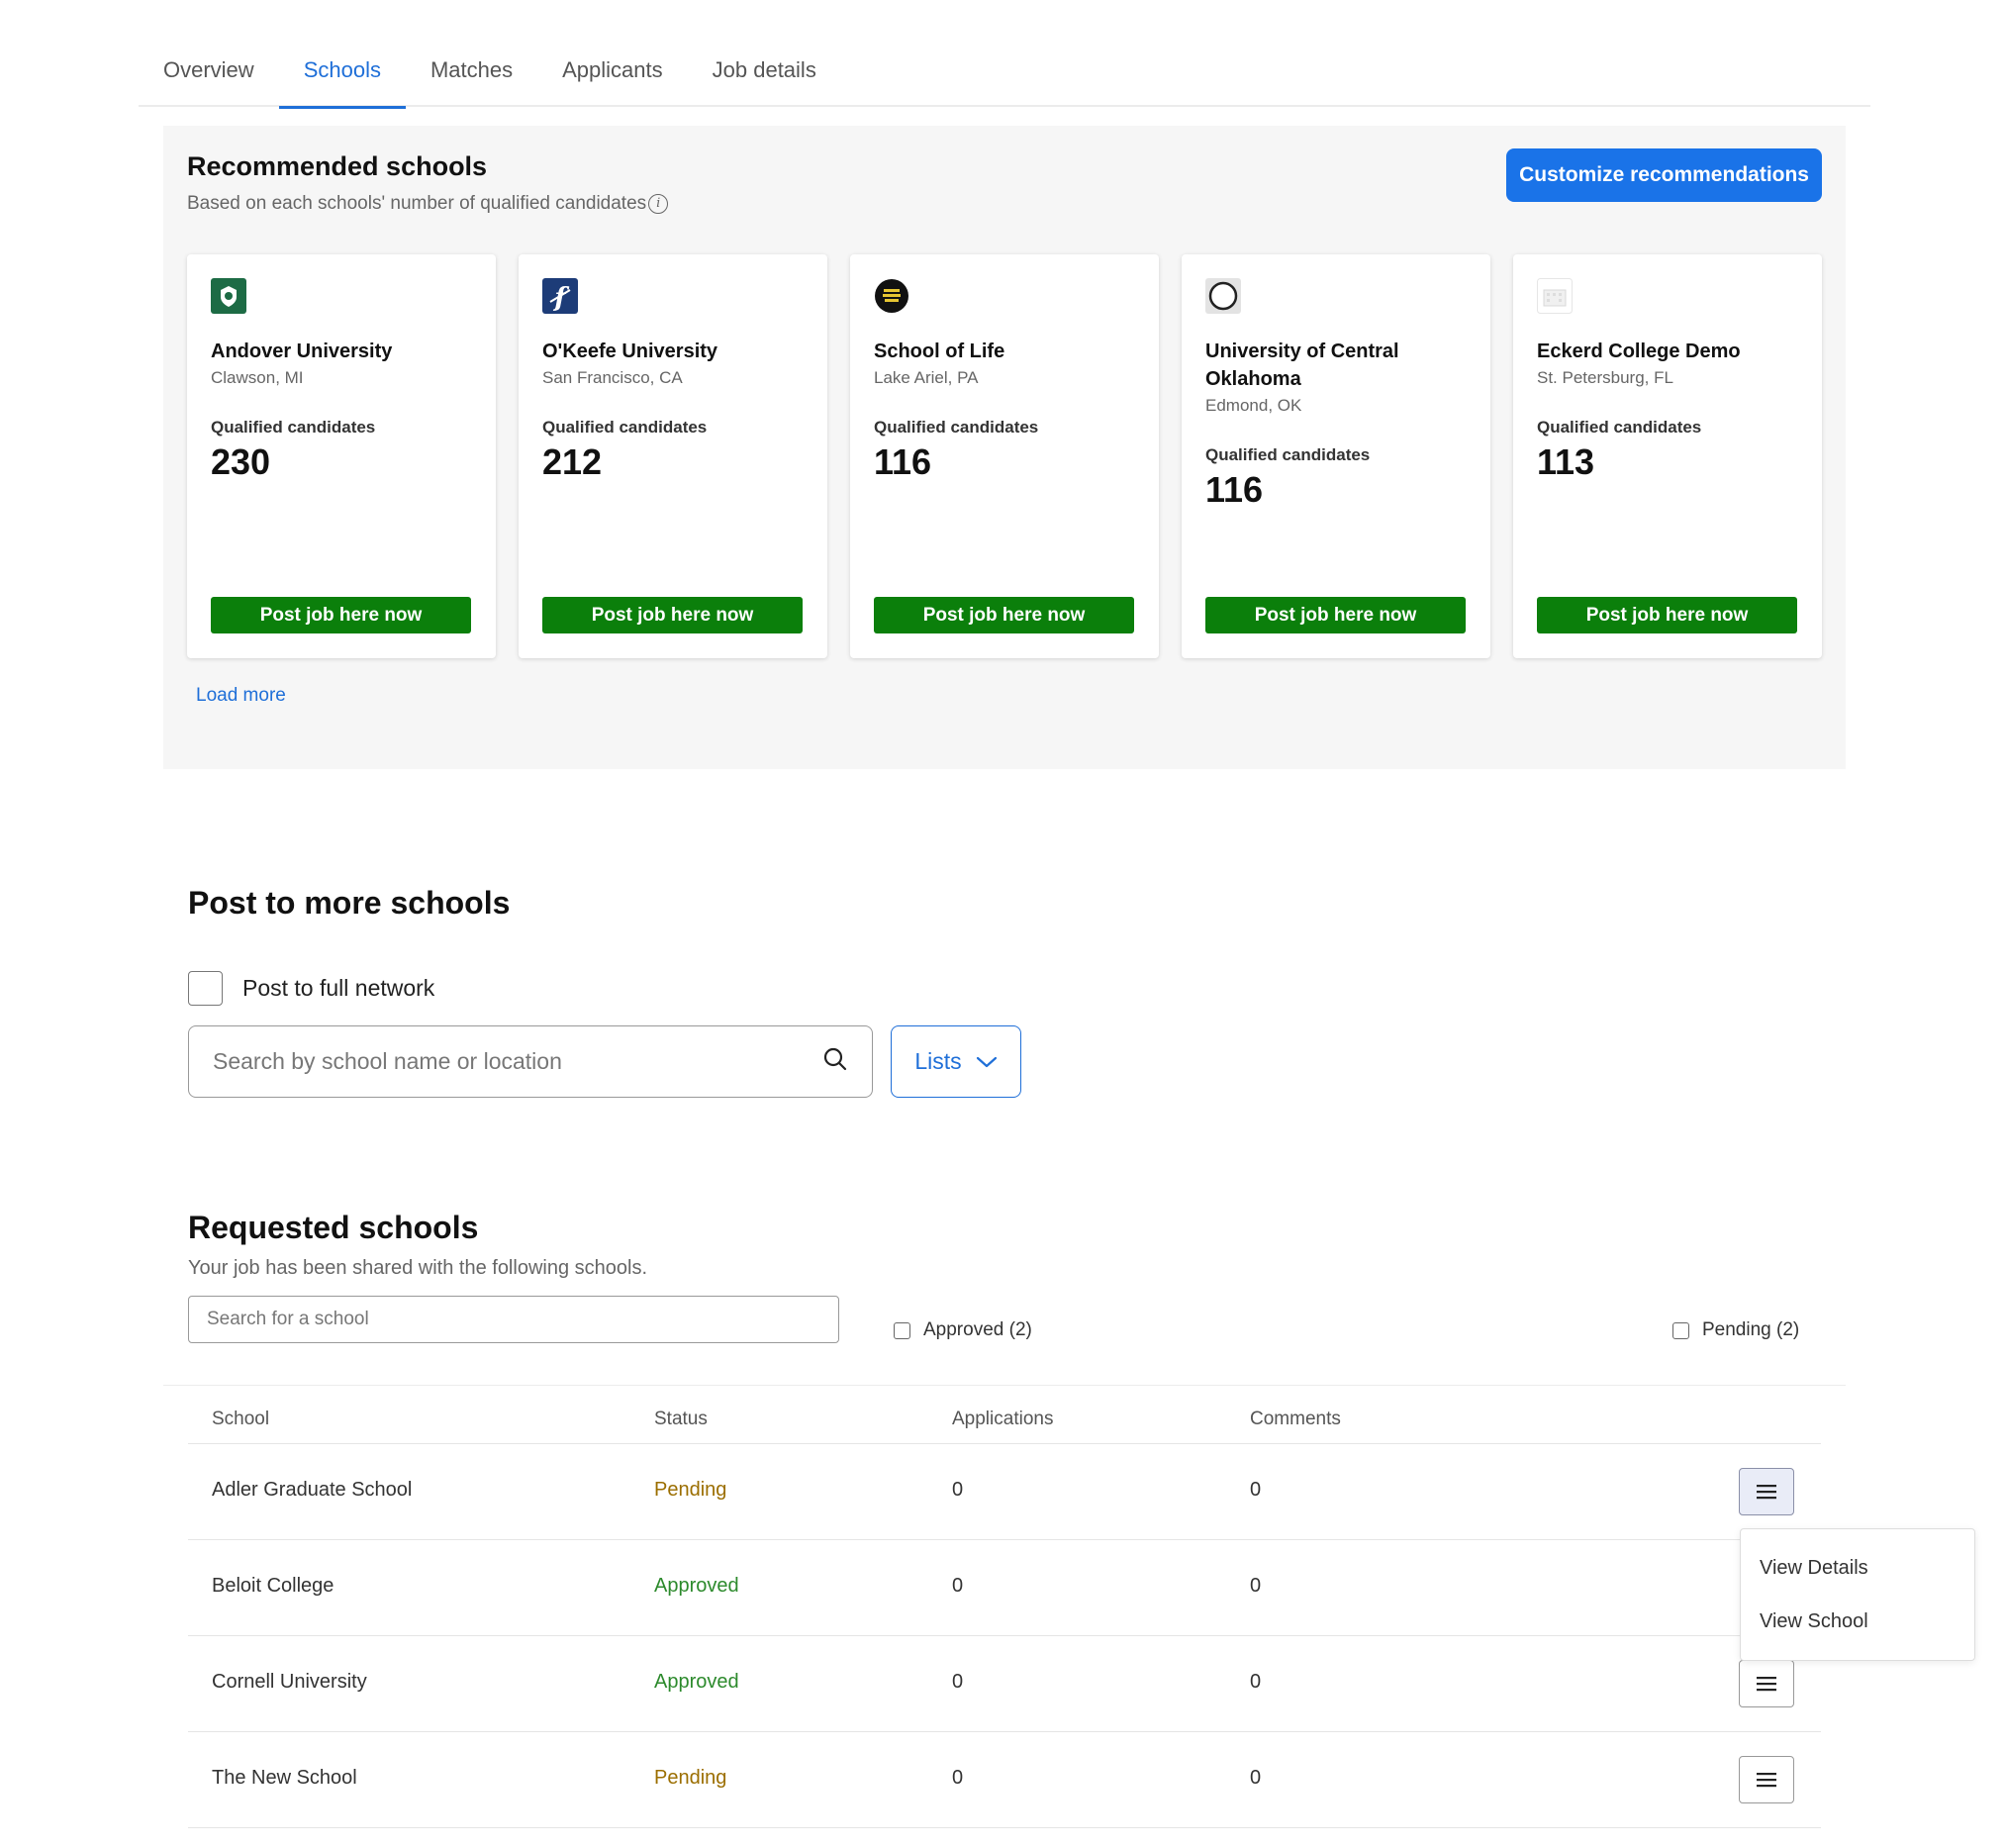 This screenshot has height=1848, width=2005. I want to click on post-more-title: Post to more schools, so click(349, 903).